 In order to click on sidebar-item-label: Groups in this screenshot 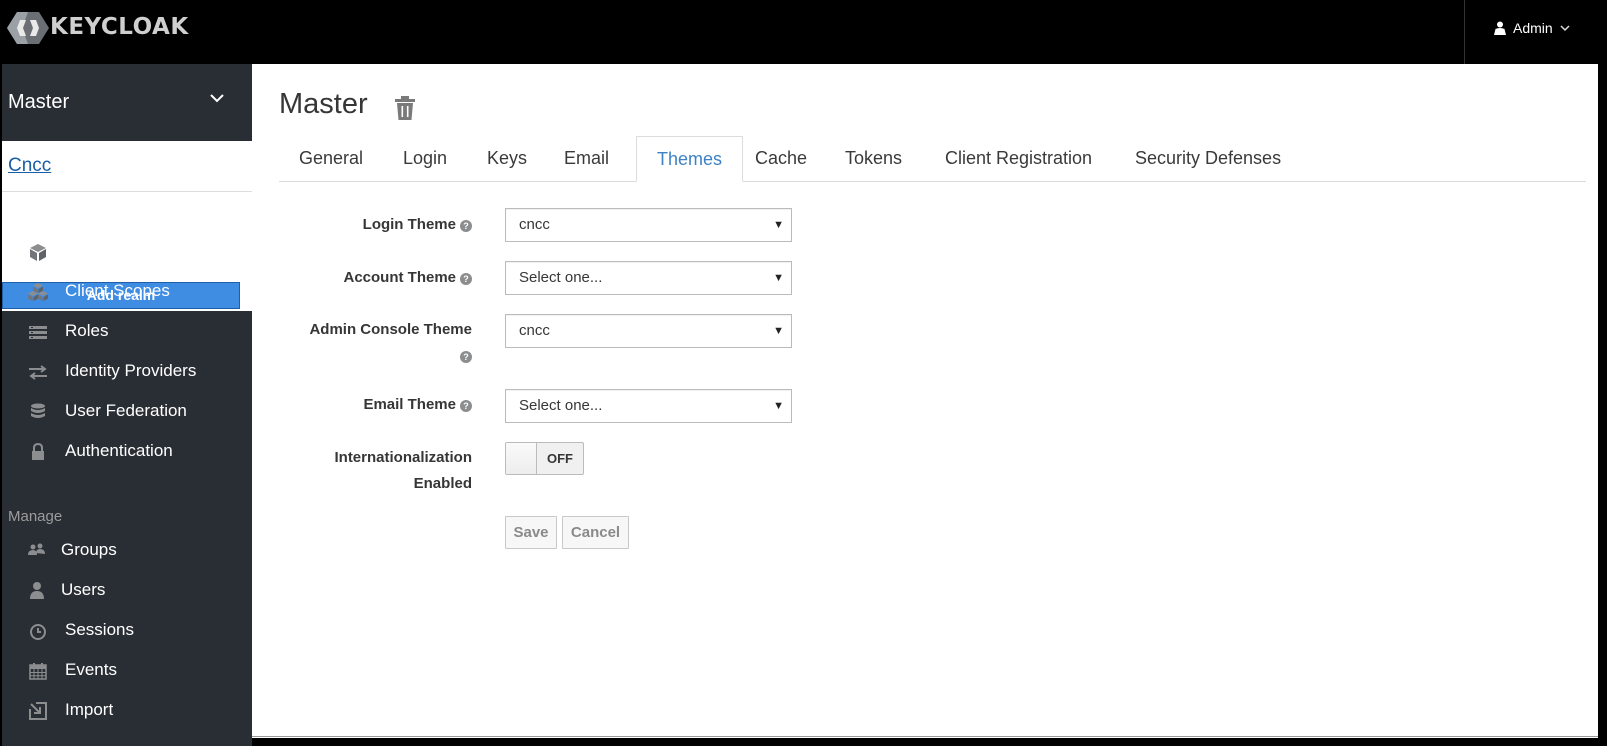, I will do `click(89, 549)`.